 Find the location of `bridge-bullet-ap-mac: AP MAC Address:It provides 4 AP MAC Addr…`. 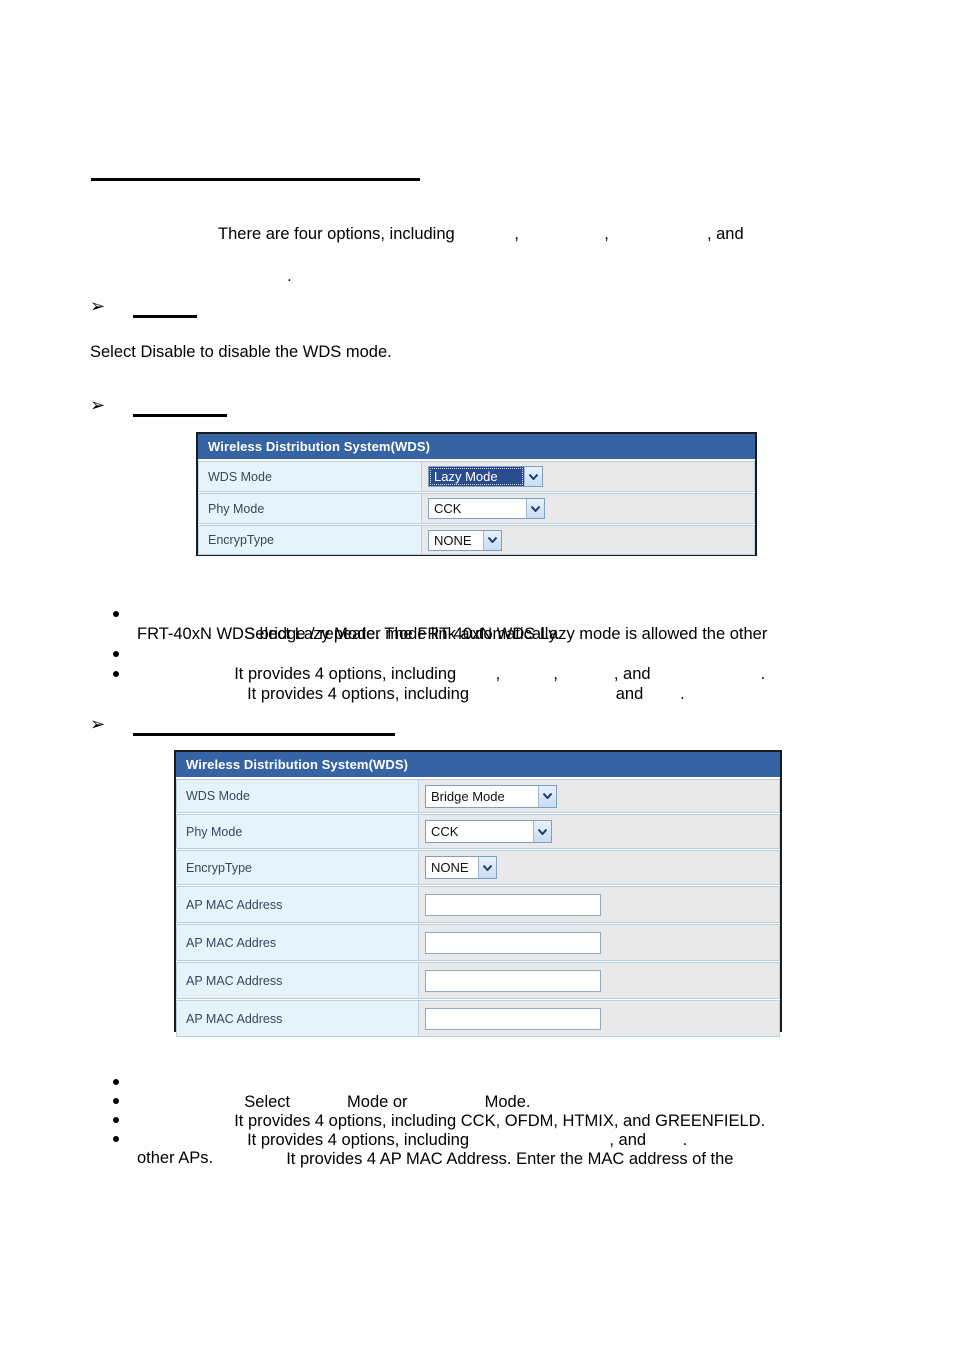

bridge-bullet-ap-mac: AP MAC Address:It provides 4 AP MAC Addr… is located at coordinates (435, 1159).